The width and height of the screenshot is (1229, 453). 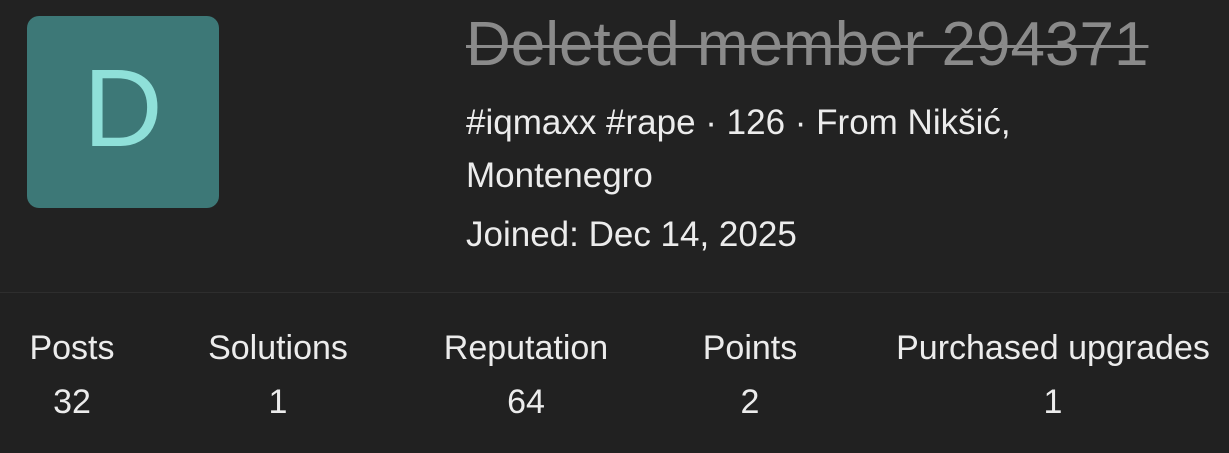 I want to click on stat-value: 32, so click(x=72, y=402).